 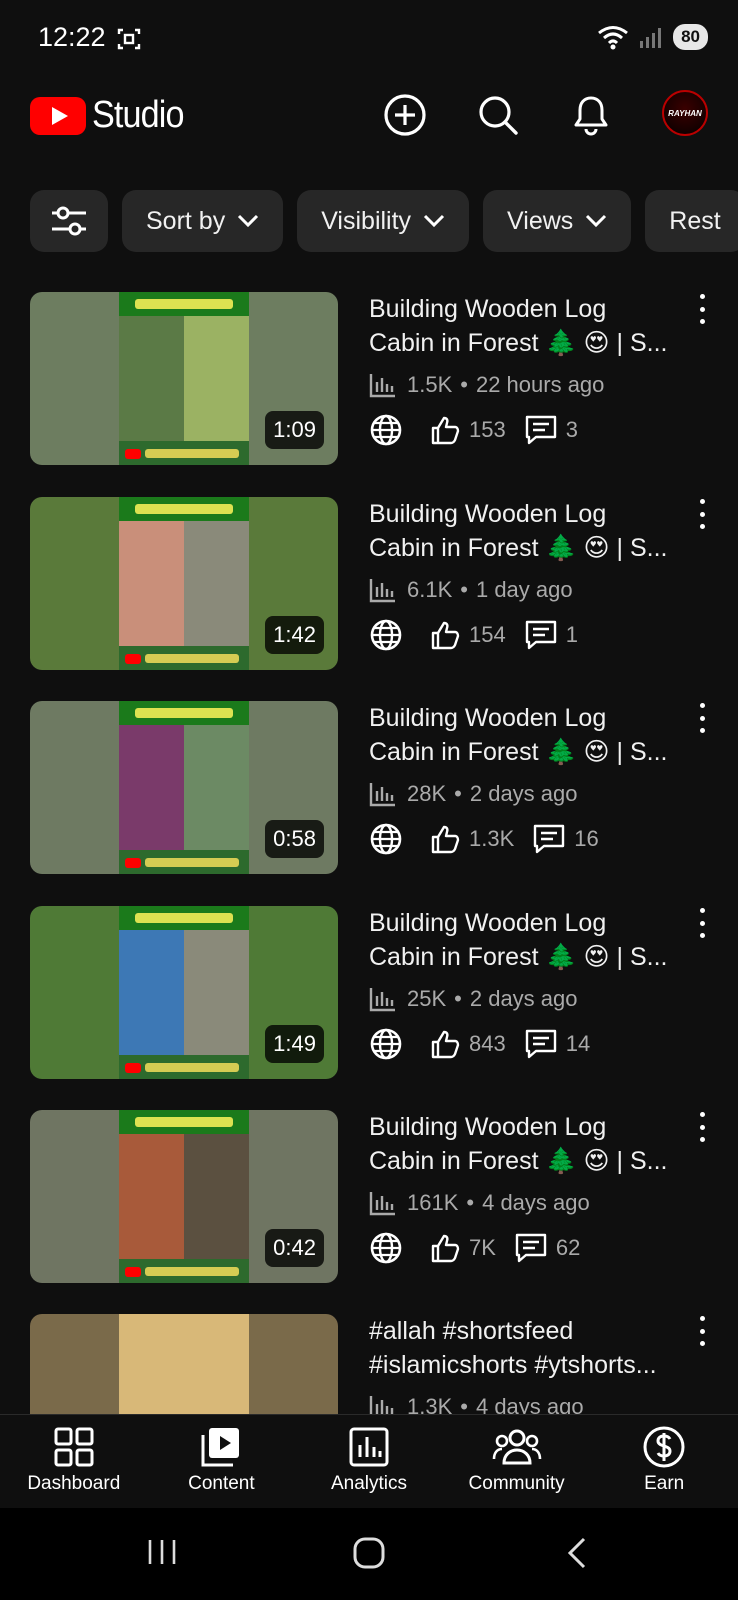 What do you see at coordinates (369, 1447) in the screenshot?
I see `analytics-icon` at bounding box center [369, 1447].